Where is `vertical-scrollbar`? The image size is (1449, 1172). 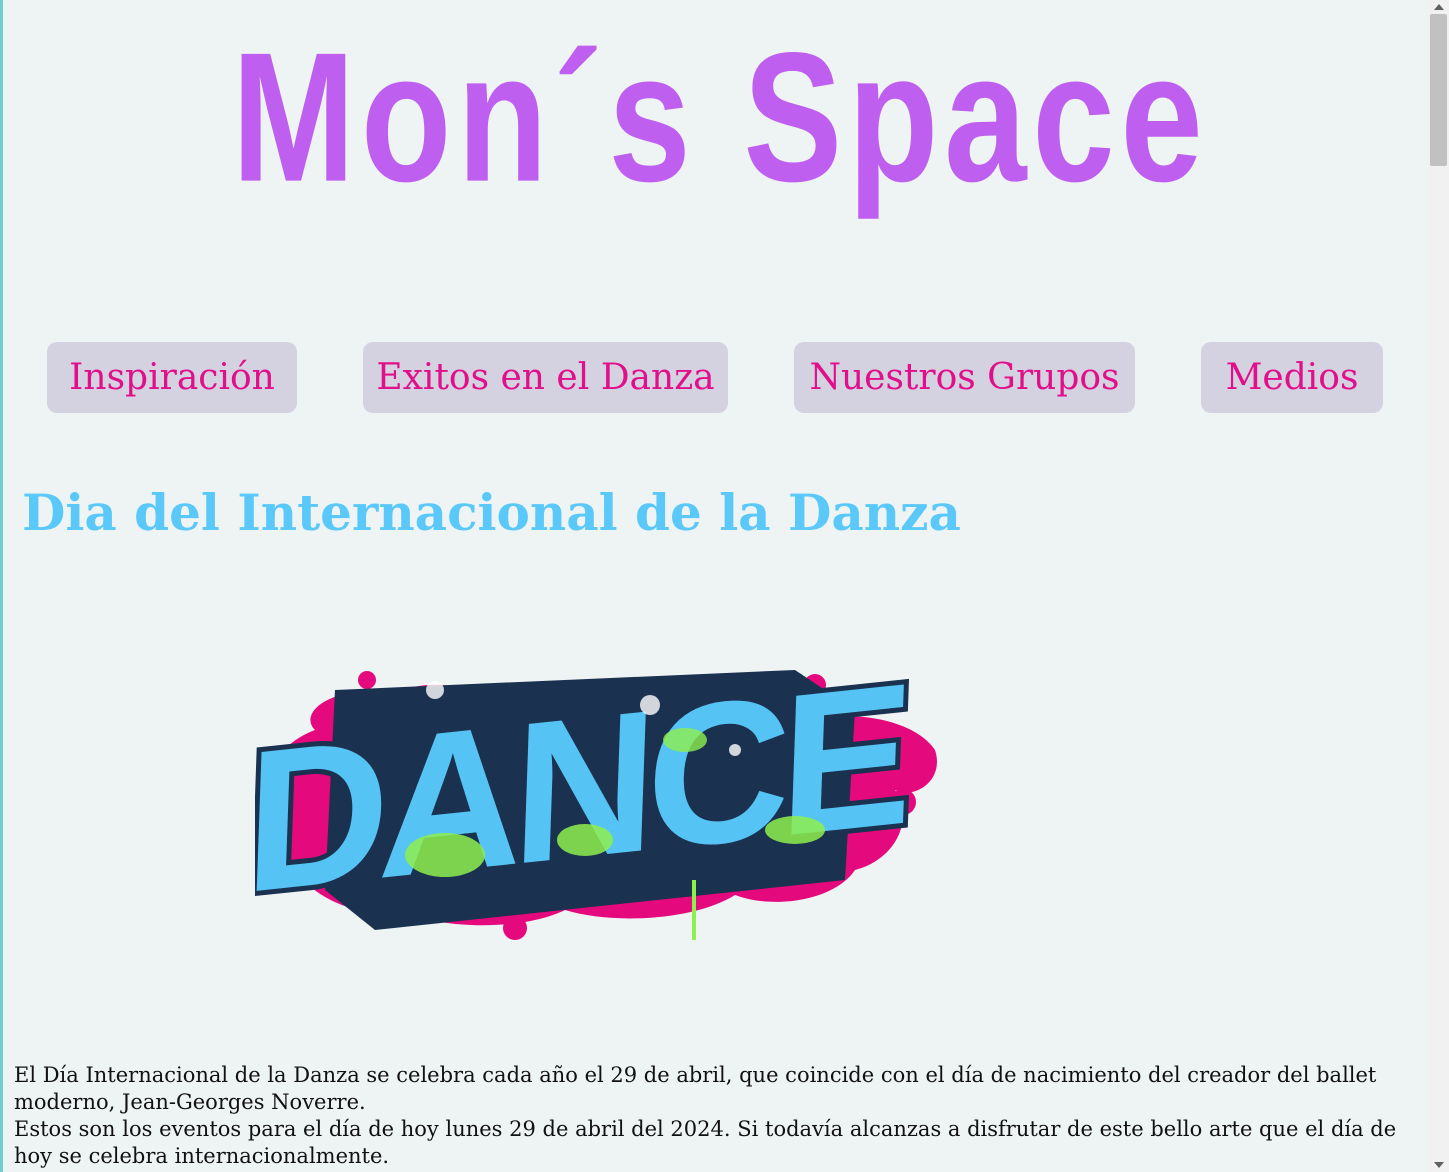 vertical-scrollbar is located at coordinates (1438, 586).